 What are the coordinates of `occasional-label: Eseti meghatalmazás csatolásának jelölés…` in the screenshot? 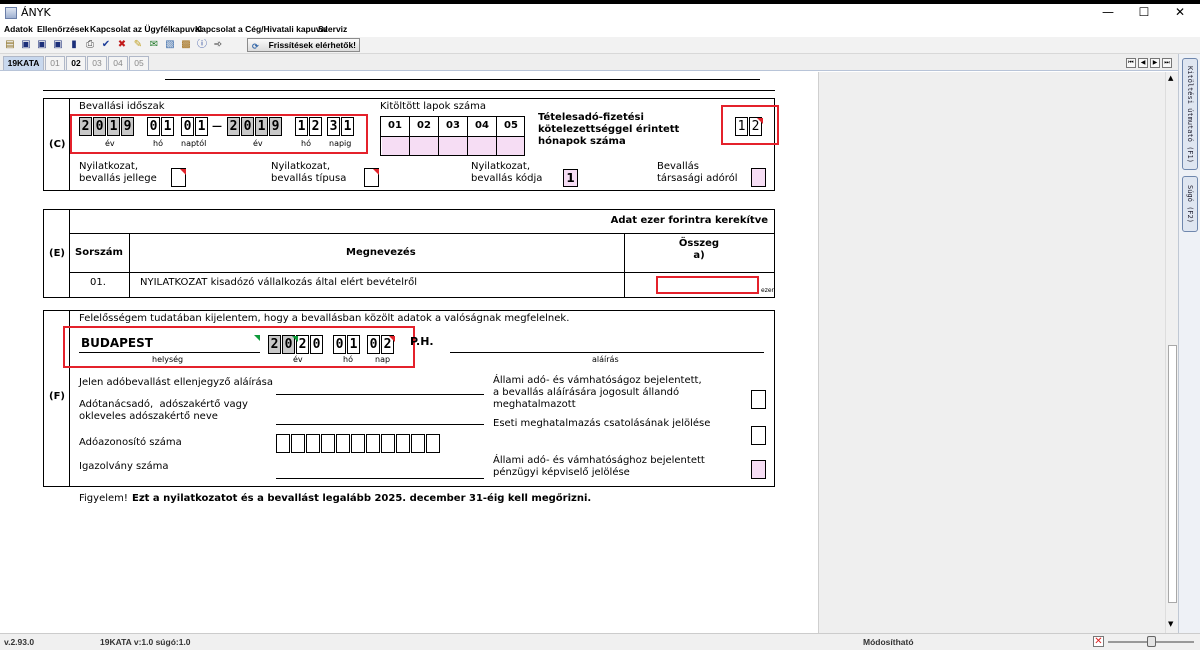 It's located at (602, 423).